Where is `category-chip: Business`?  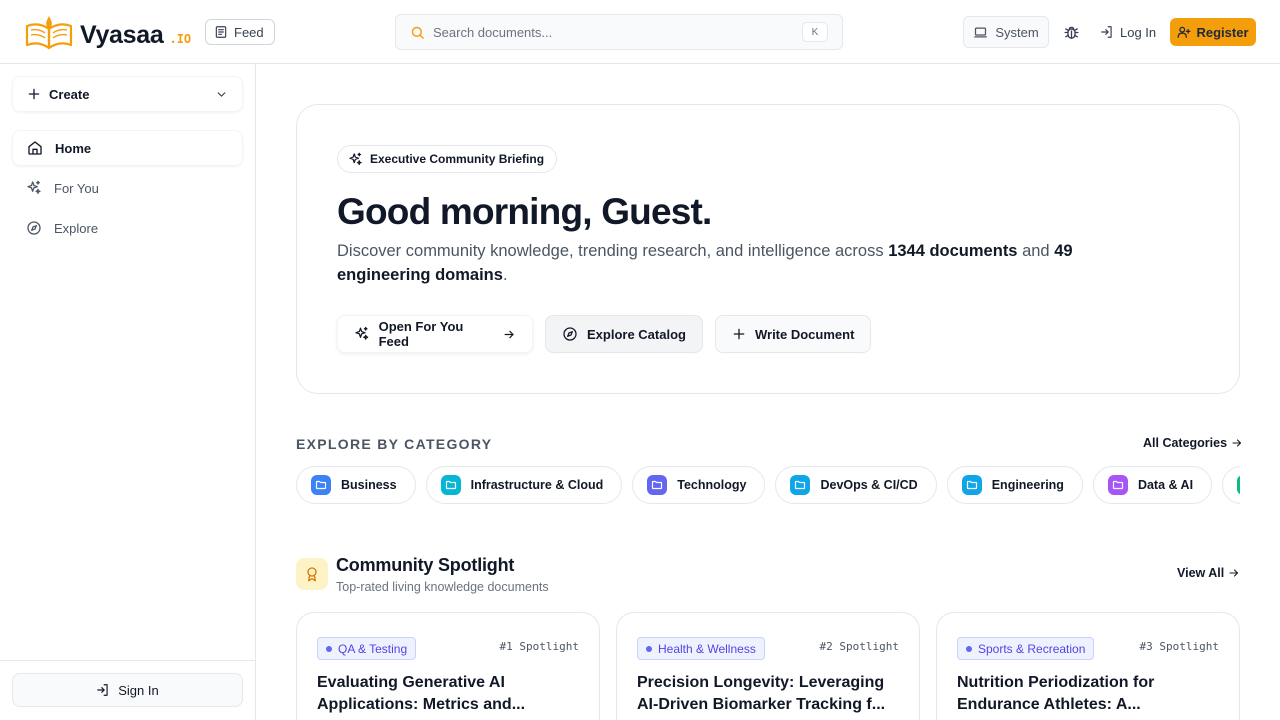 category-chip: Business is located at coordinates (356, 485).